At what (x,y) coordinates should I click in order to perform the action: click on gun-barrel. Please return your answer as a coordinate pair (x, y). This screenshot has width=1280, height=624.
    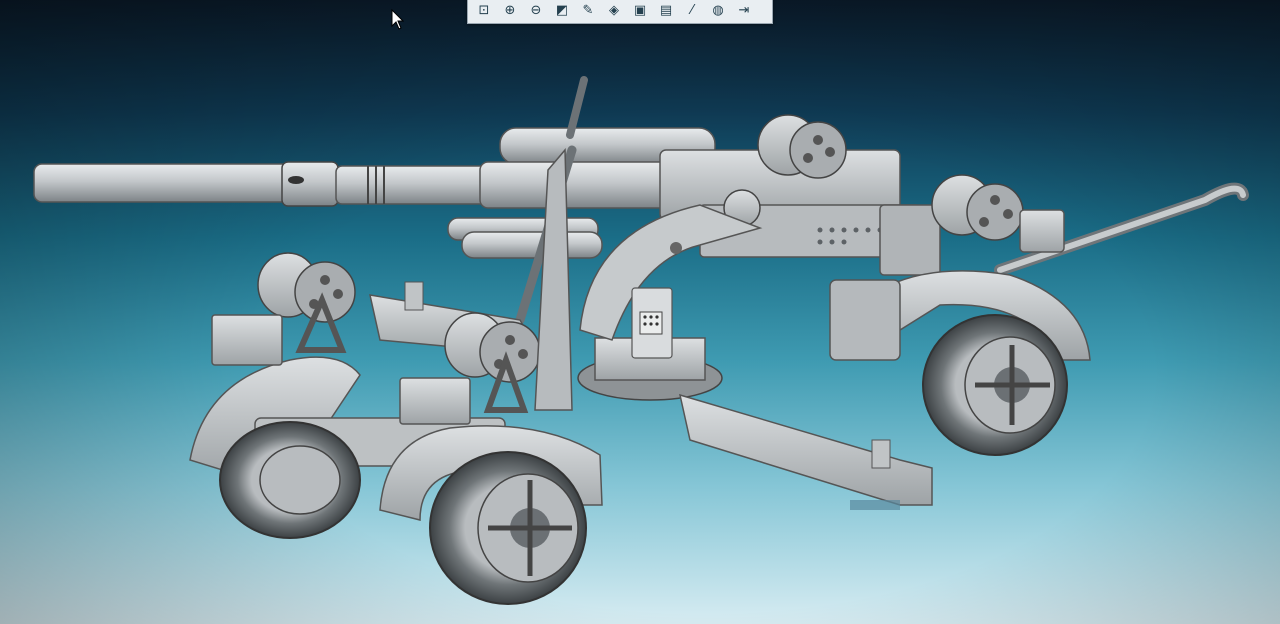
    Looking at the image, I should click on (352, 185).